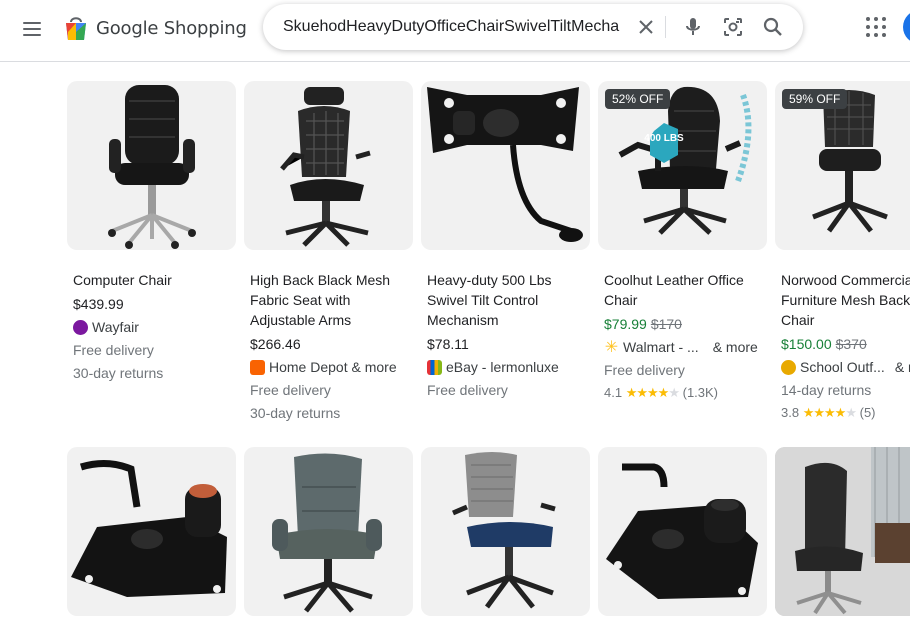 This screenshot has width=910, height=620. Describe the element at coordinates (154, 280) in the screenshot. I see `product-title: Computer Chair` at that location.